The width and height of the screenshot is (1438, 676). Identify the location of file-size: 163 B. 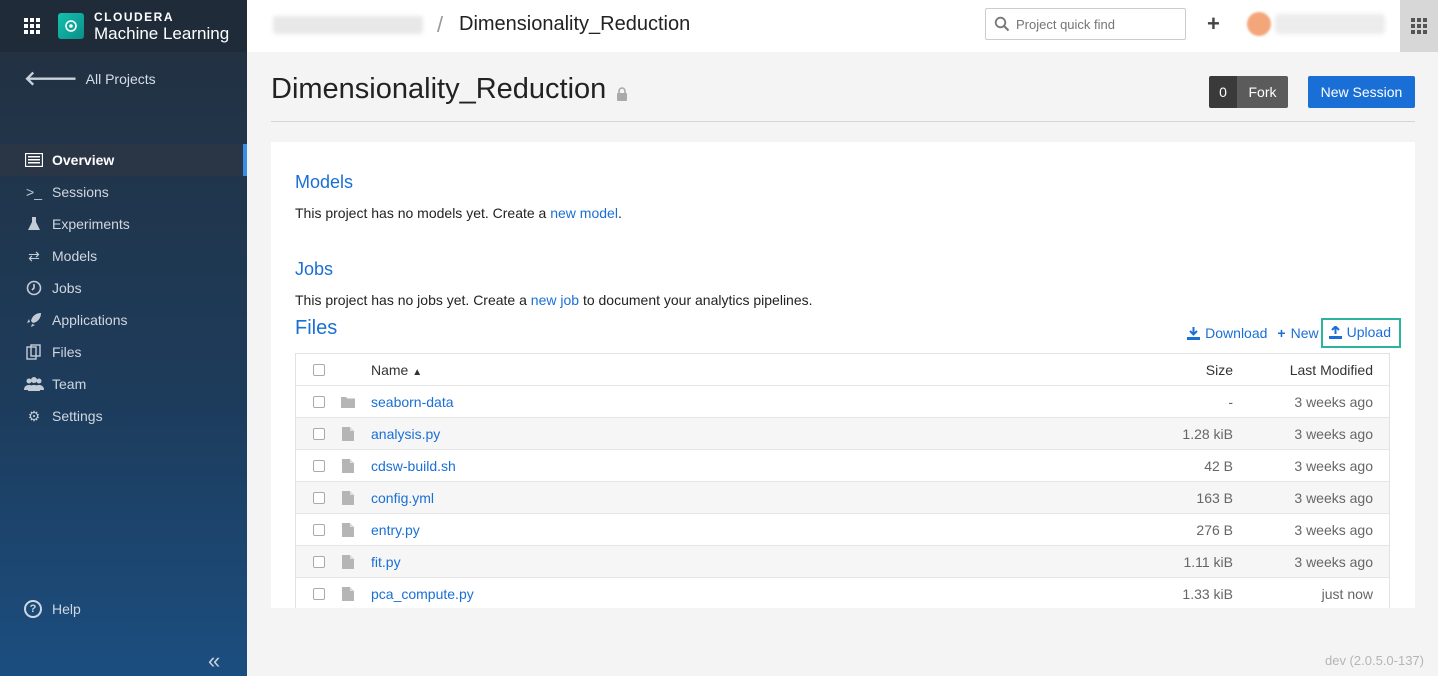
(1214, 497).